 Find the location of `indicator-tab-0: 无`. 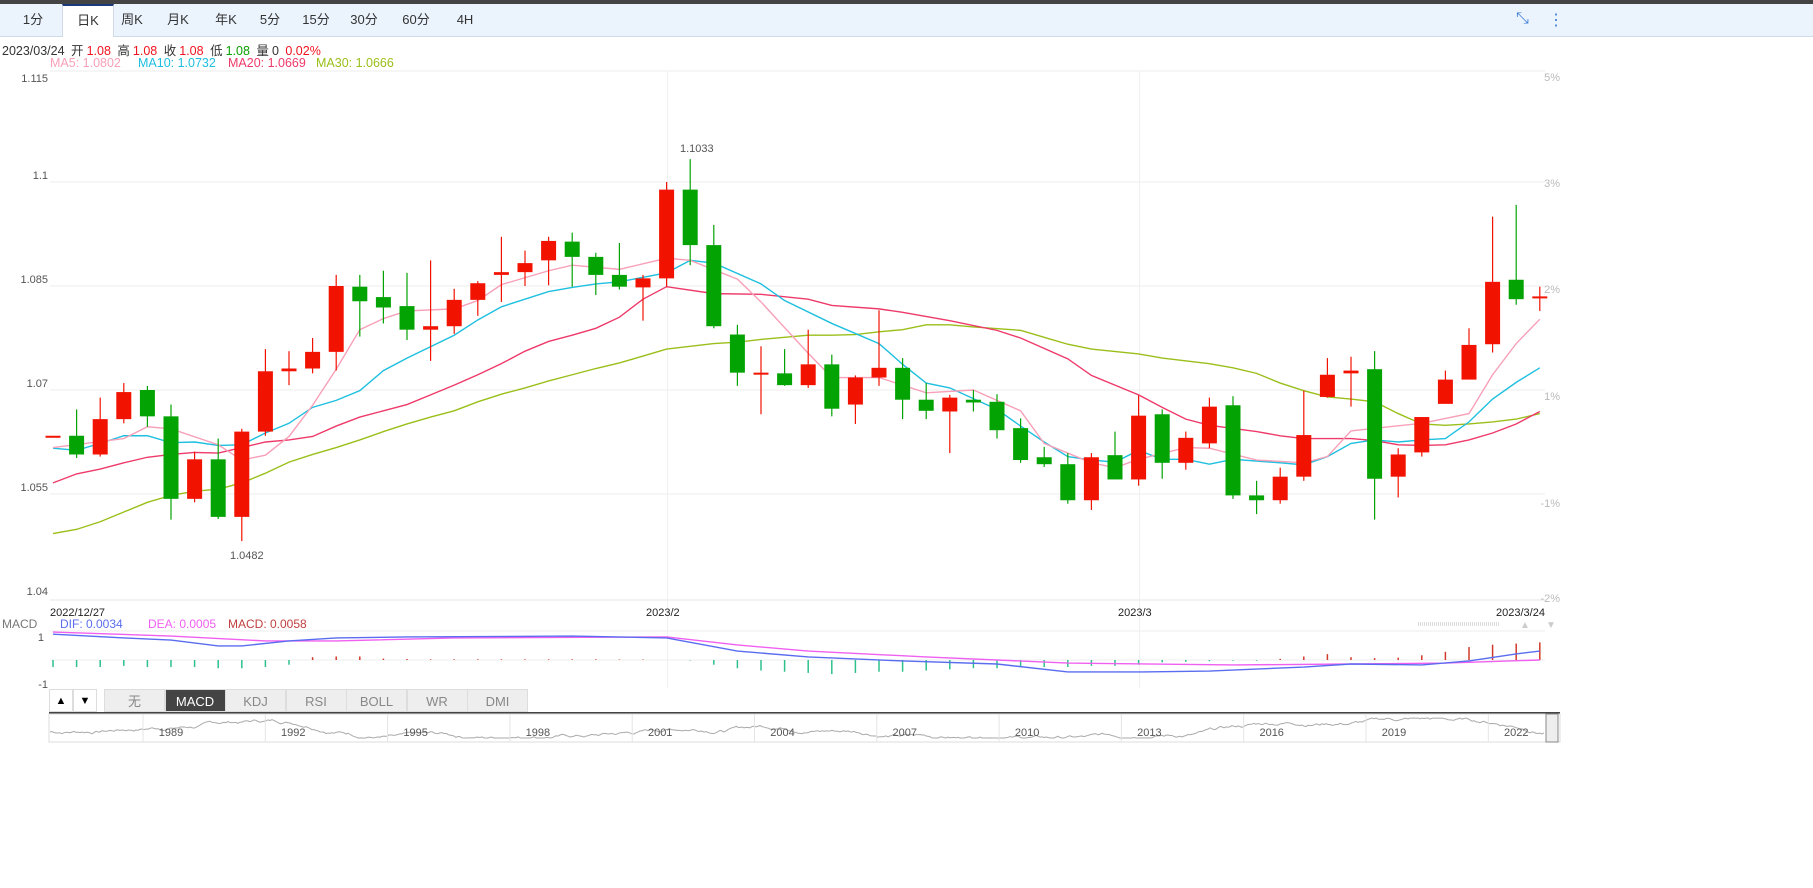

indicator-tab-0: 无 is located at coordinates (134, 700).